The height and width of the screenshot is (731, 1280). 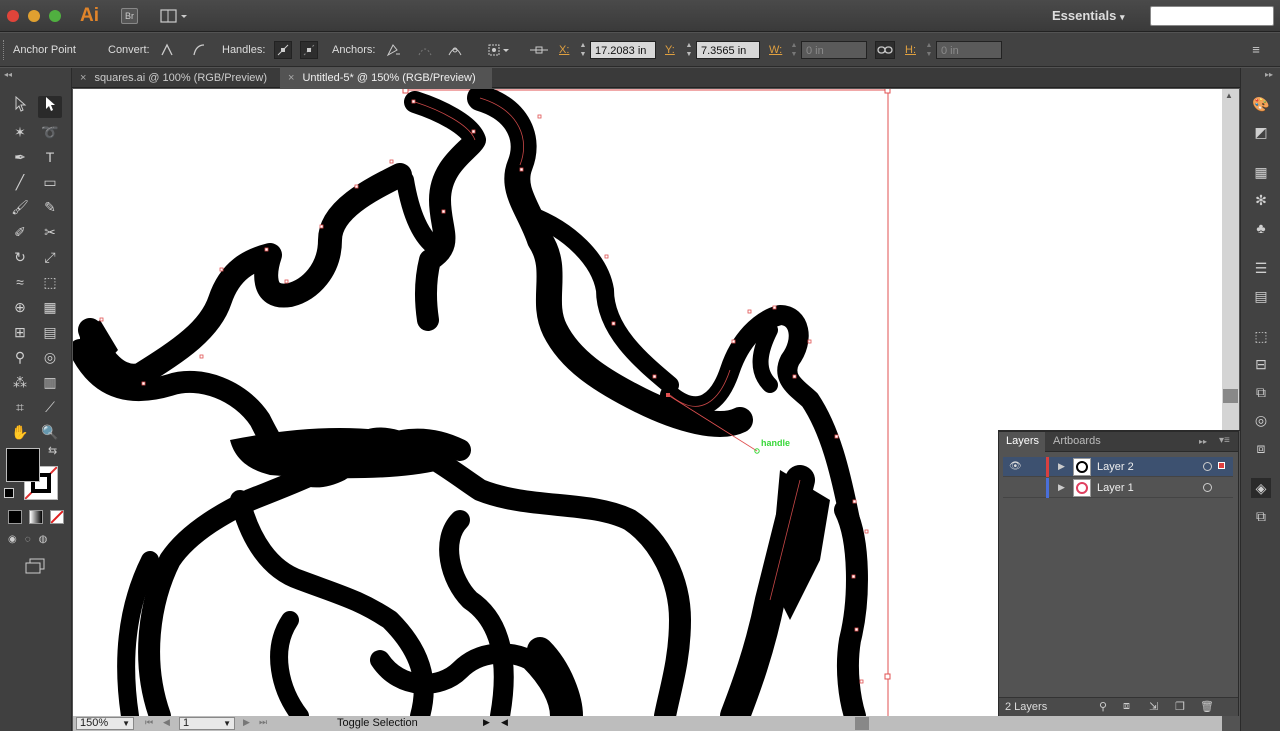 What do you see at coordinates (1180, 706) in the screenshot?
I see `new-layer-icon: ❐` at bounding box center [1180, 706].